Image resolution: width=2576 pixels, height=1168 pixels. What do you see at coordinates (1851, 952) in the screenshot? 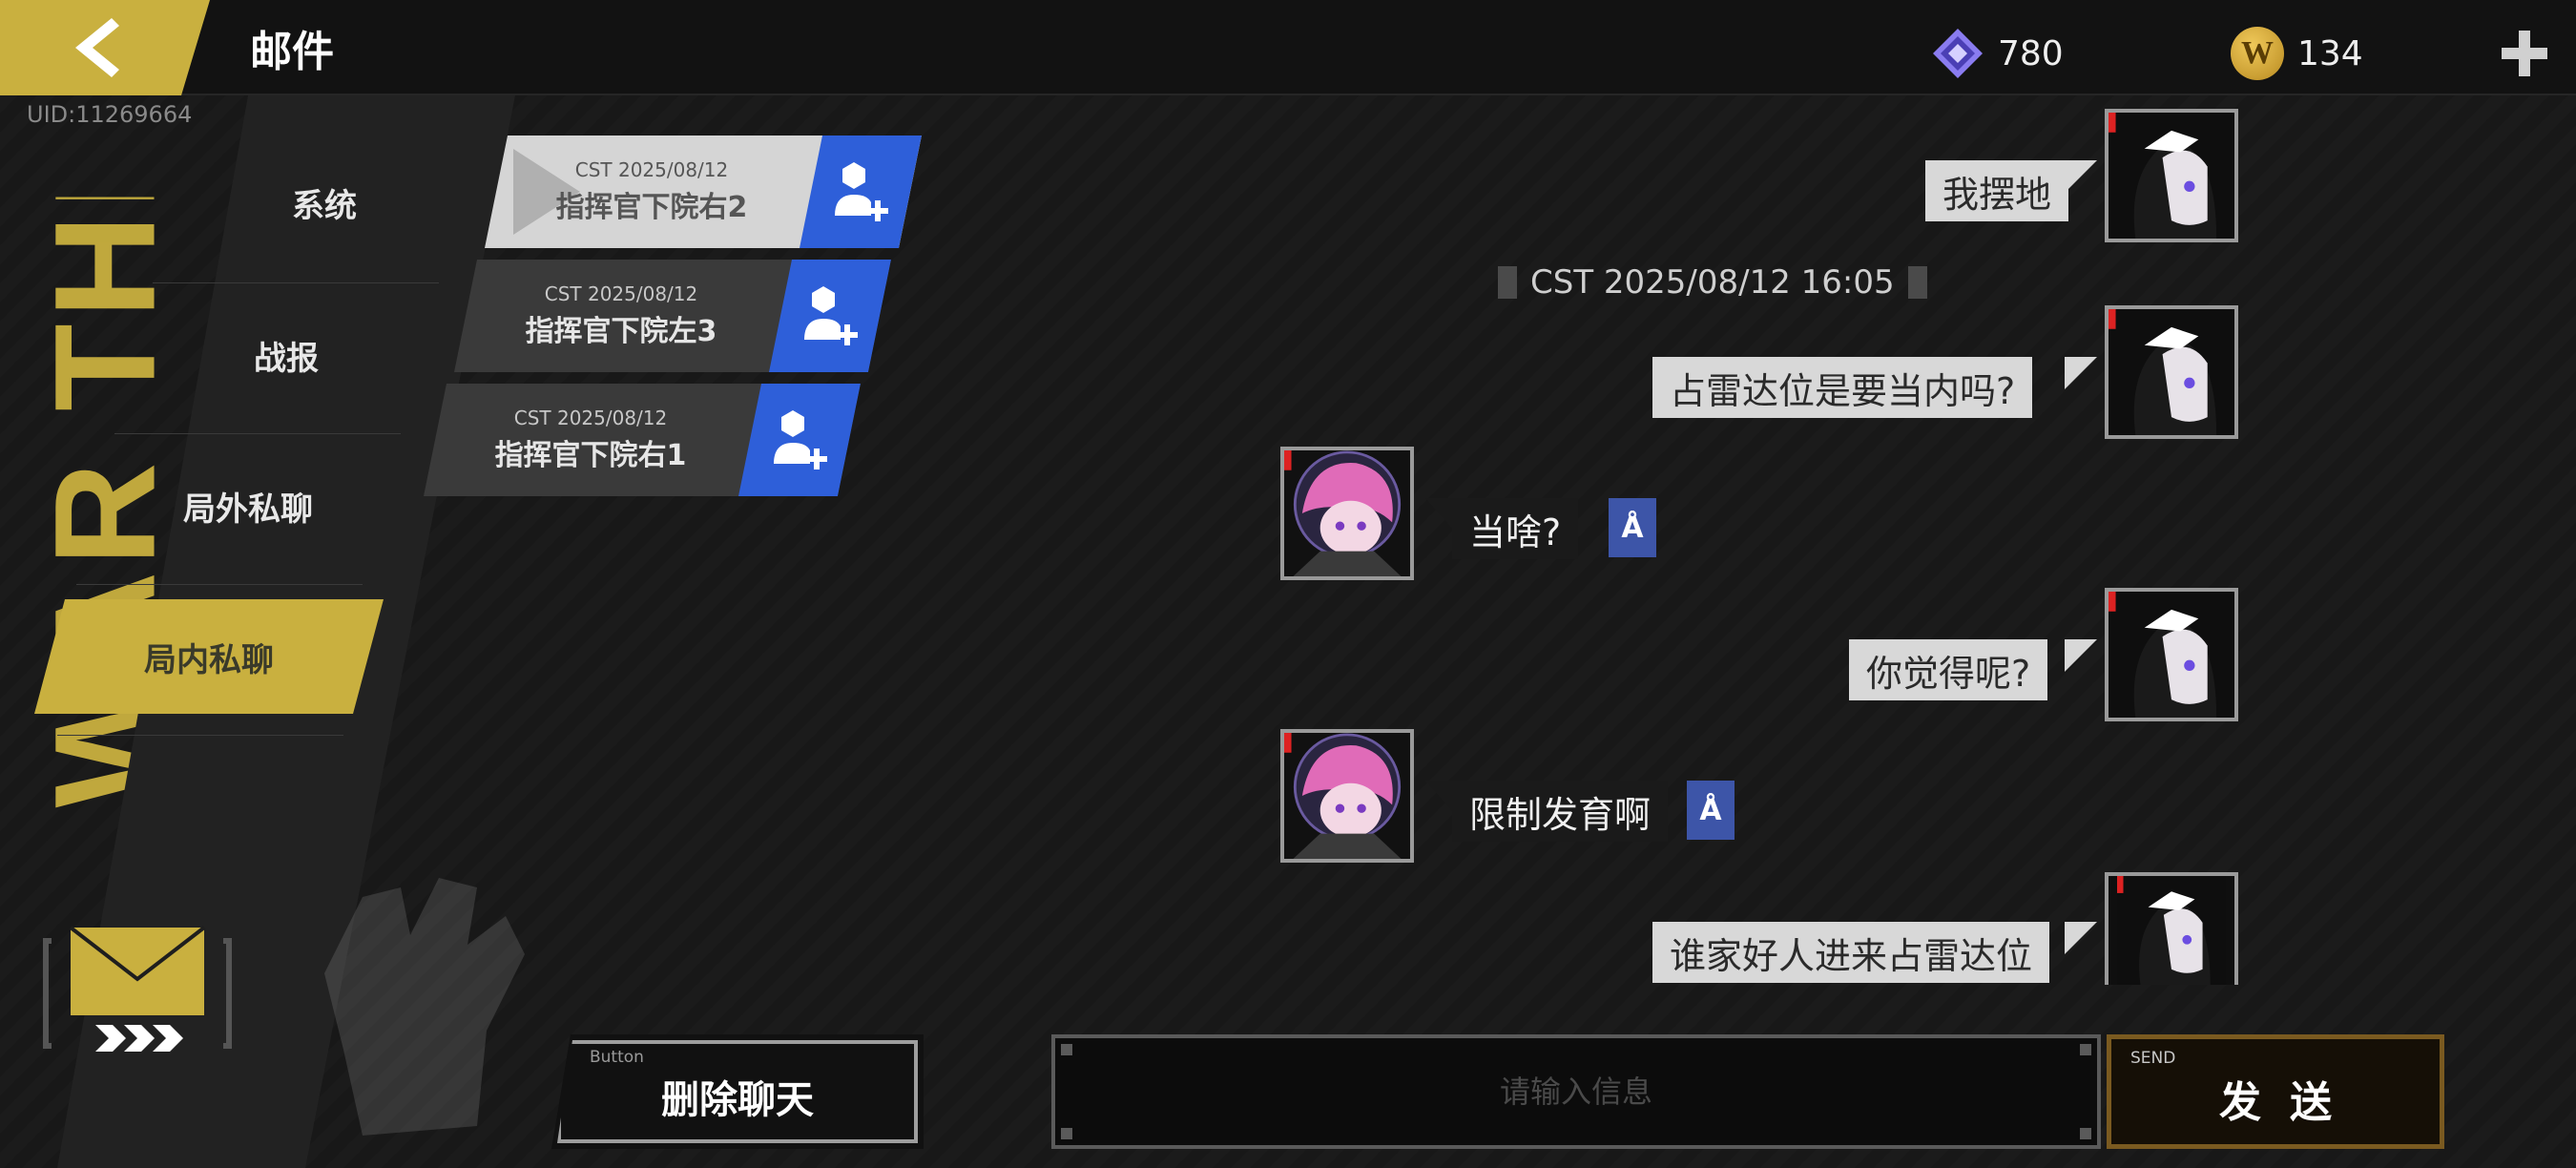
I see `message-bubble-own: 谁家好人进来占雷达位` at bounding box center [1851, 952].